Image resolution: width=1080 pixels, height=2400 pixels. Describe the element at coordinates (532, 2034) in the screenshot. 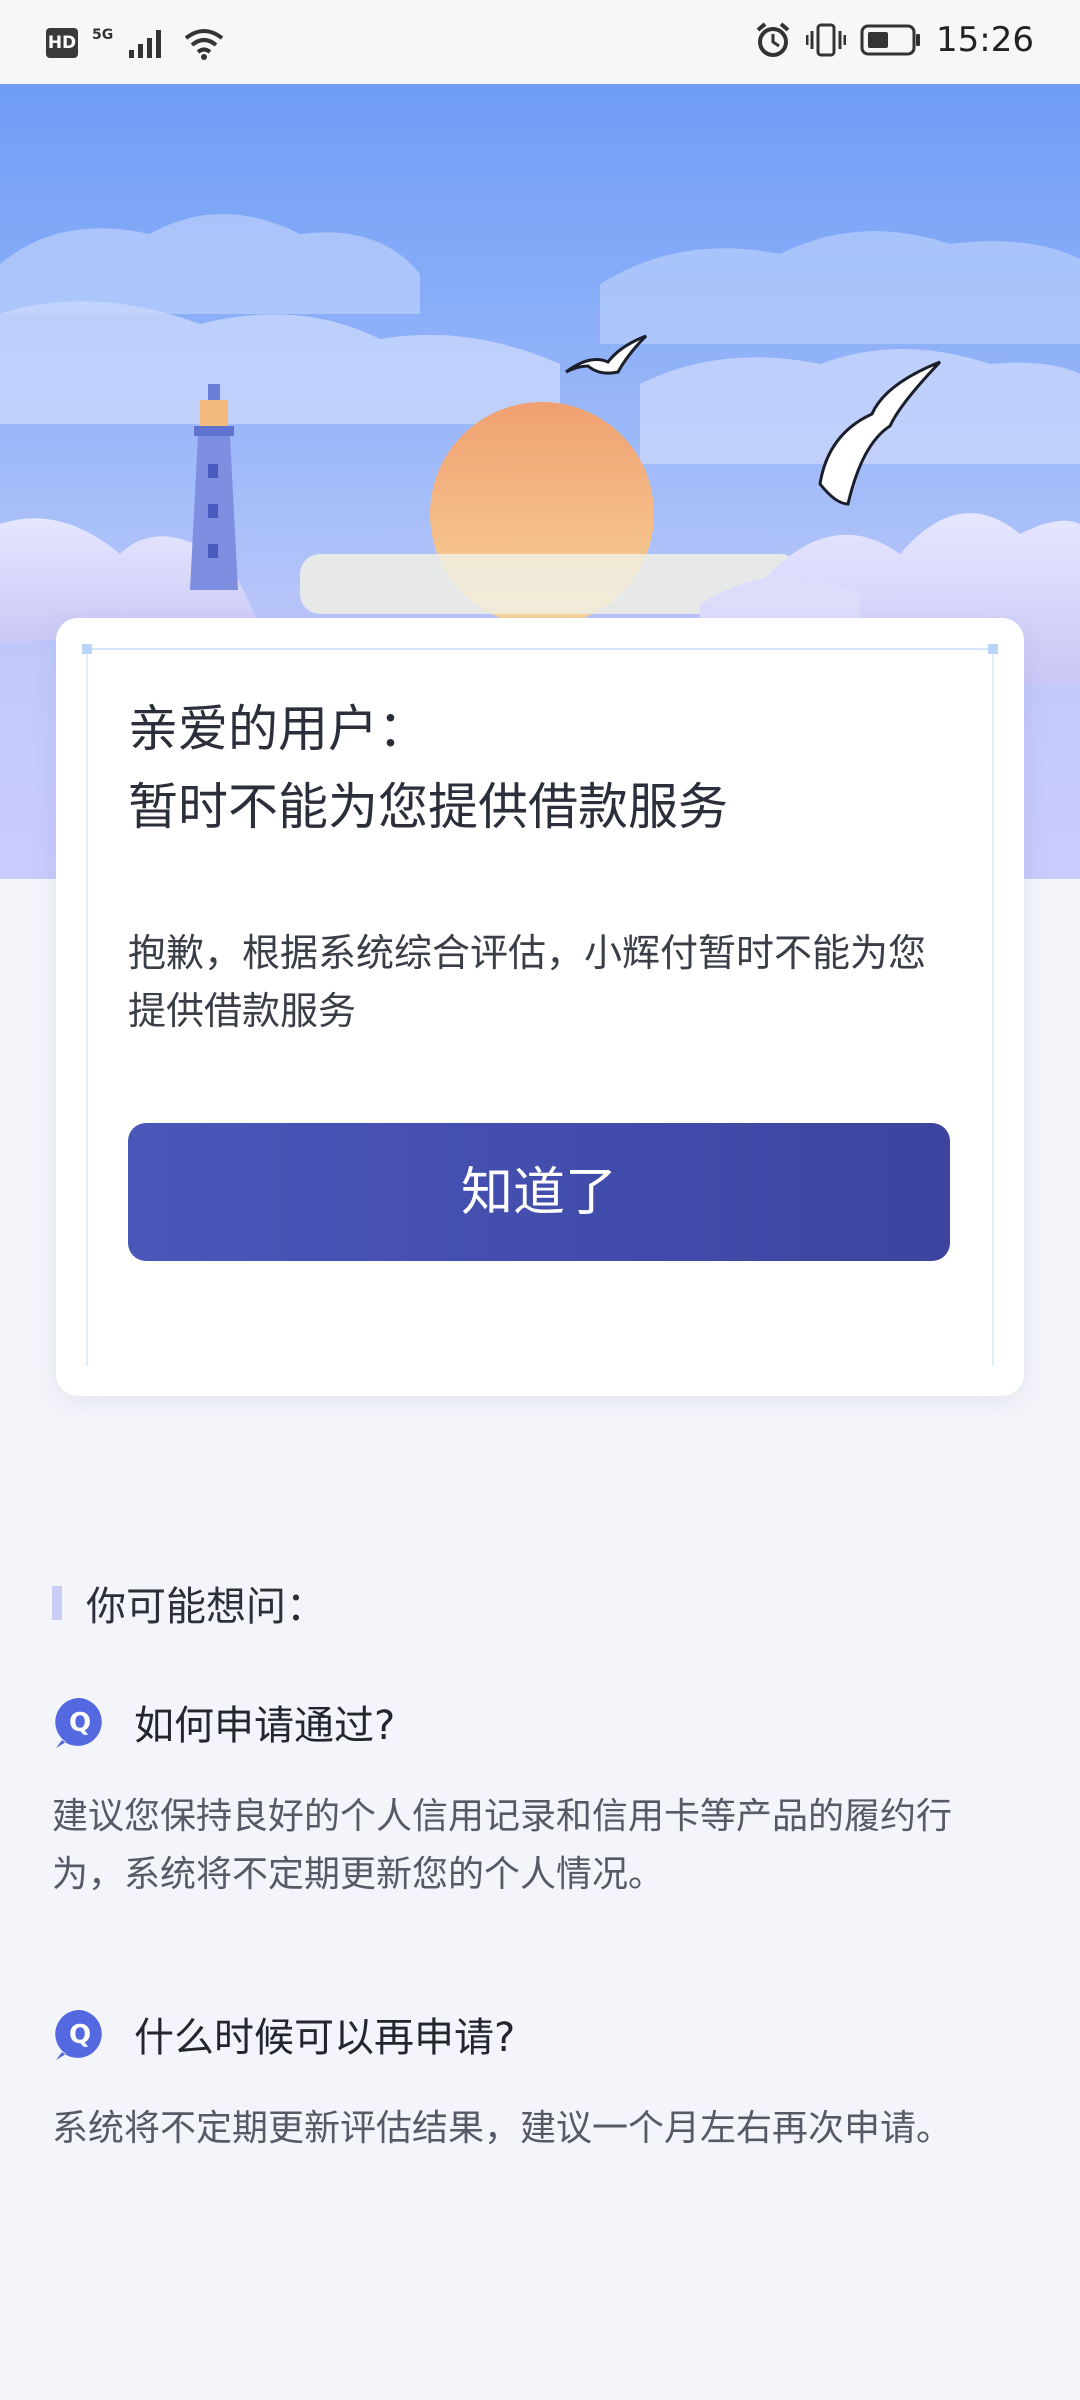

I see `faq-question-row: Q 什么时候可以再申请?` at that location.